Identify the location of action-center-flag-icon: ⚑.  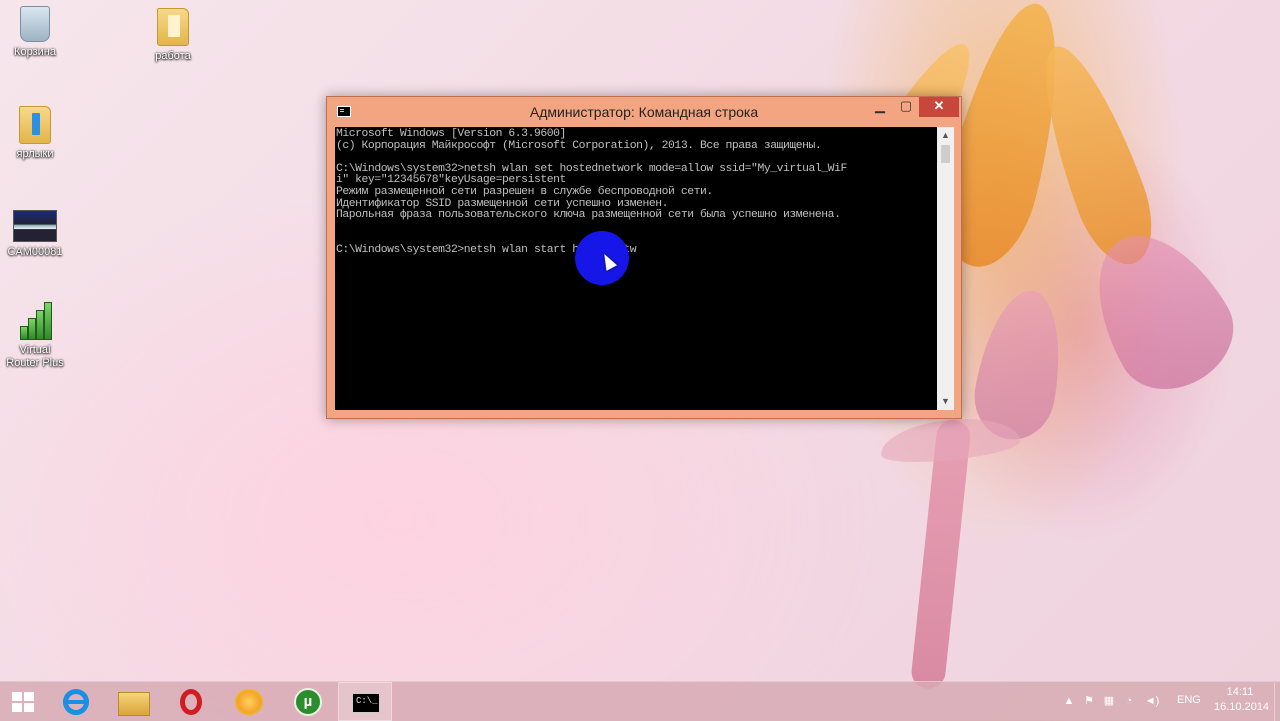
(1089, 701).